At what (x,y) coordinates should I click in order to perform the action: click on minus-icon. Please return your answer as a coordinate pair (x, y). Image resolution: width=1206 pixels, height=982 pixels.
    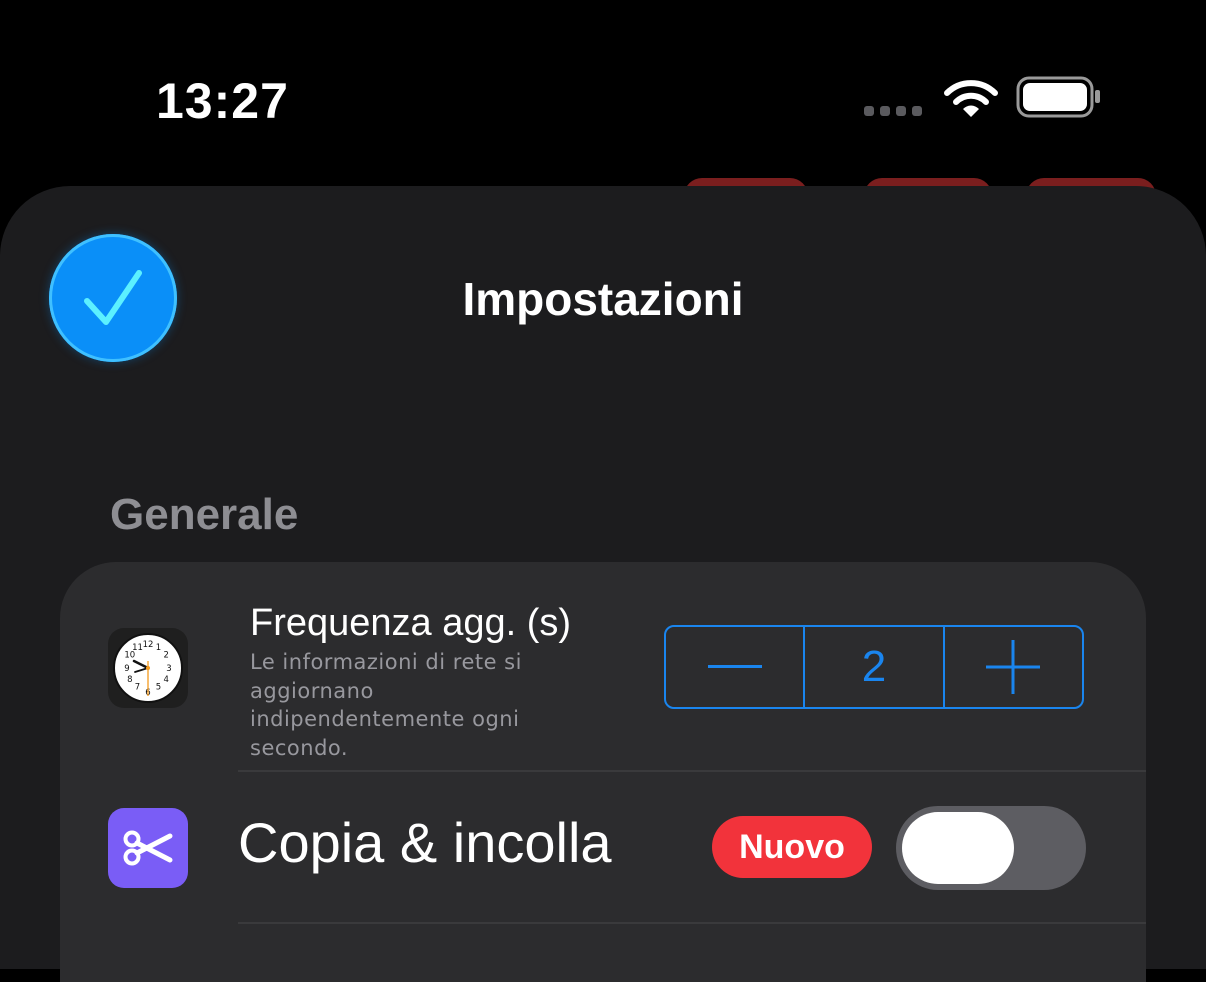
    Looking at the image, I should click on (734, 666).